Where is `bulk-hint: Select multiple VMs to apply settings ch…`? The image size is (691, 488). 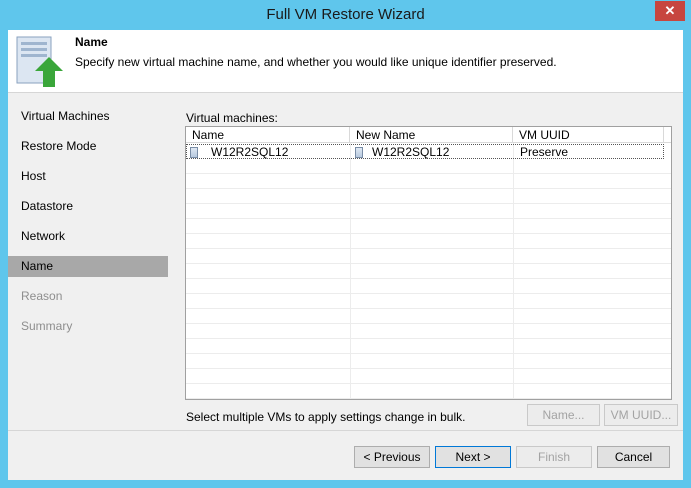
bulk-hint: Select multiple VMs to apply settings ch… is located at coordinates (326, 417).